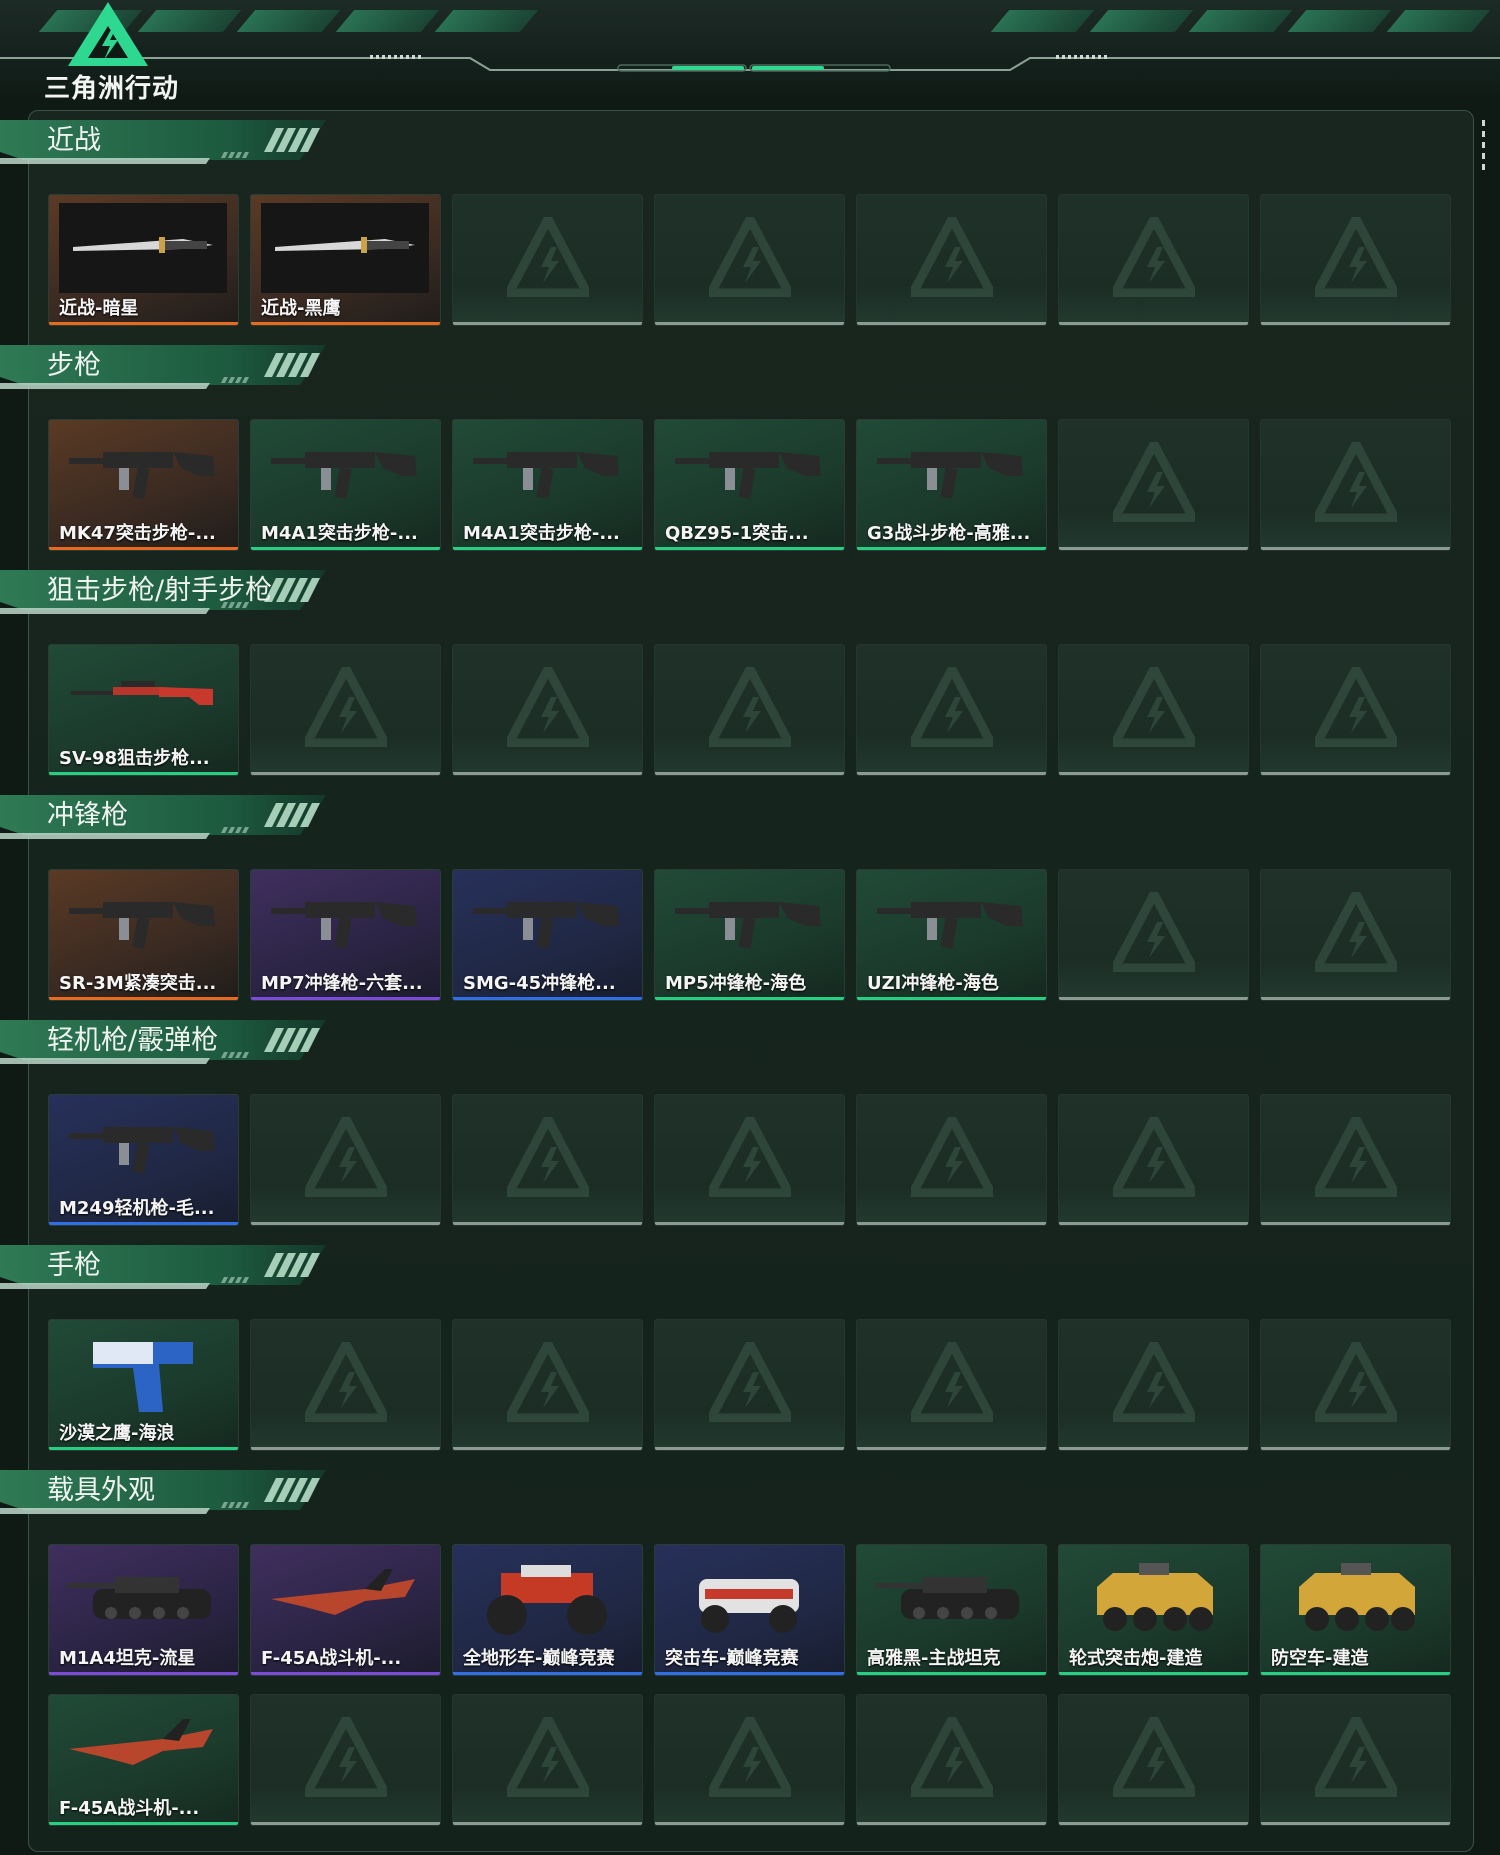  What do you see at coordinates (165, 815) in the screenshot?
I see `section-header: 冲锋枪` at bounding box center [165, 815].